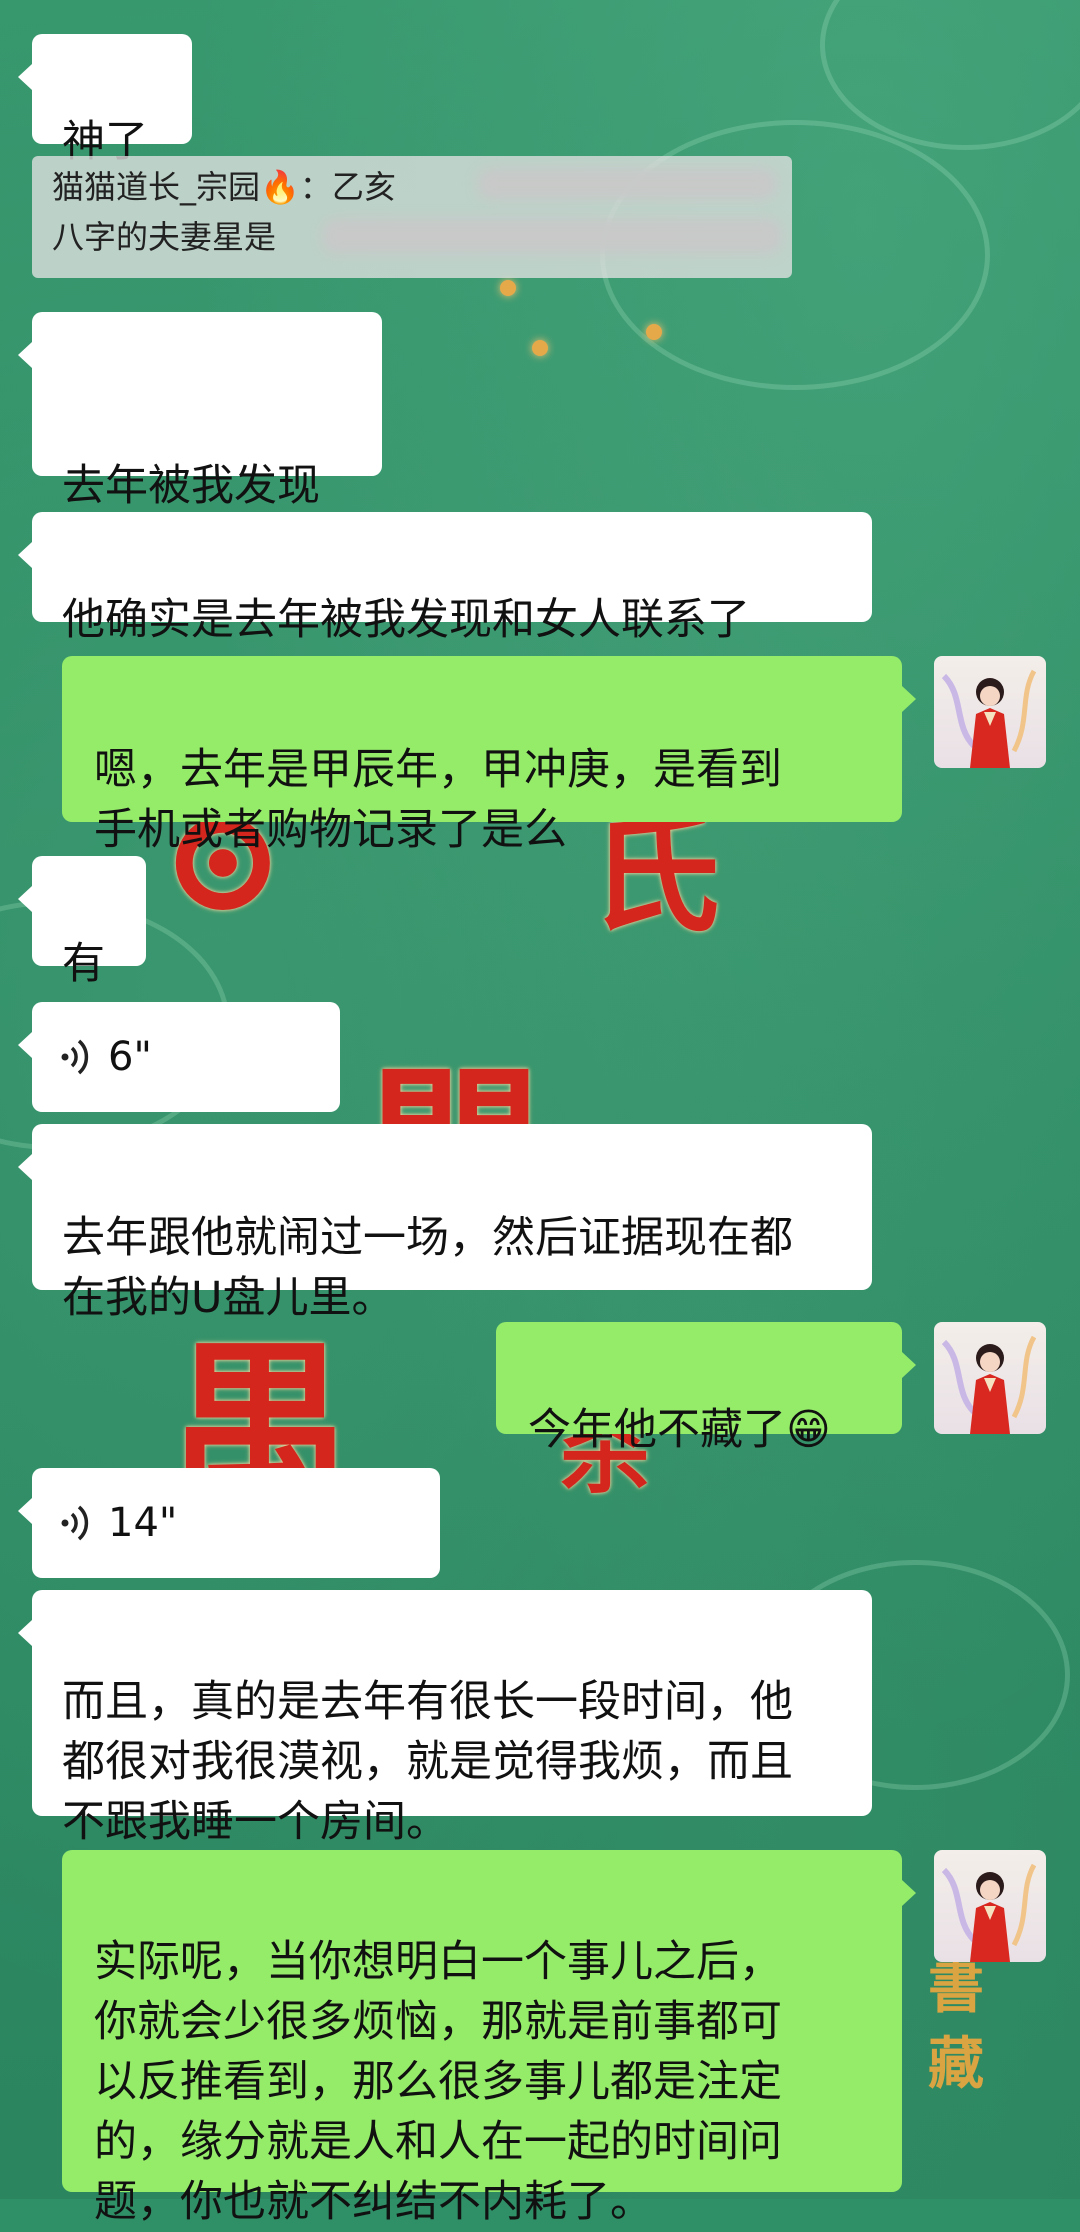 This screenshot has height=2232, width=1080. What do you see at coordinates (229, 1523) in the screenshot?
I see `voice-message-bubble: 14"` at bounding box center [229, 1523].